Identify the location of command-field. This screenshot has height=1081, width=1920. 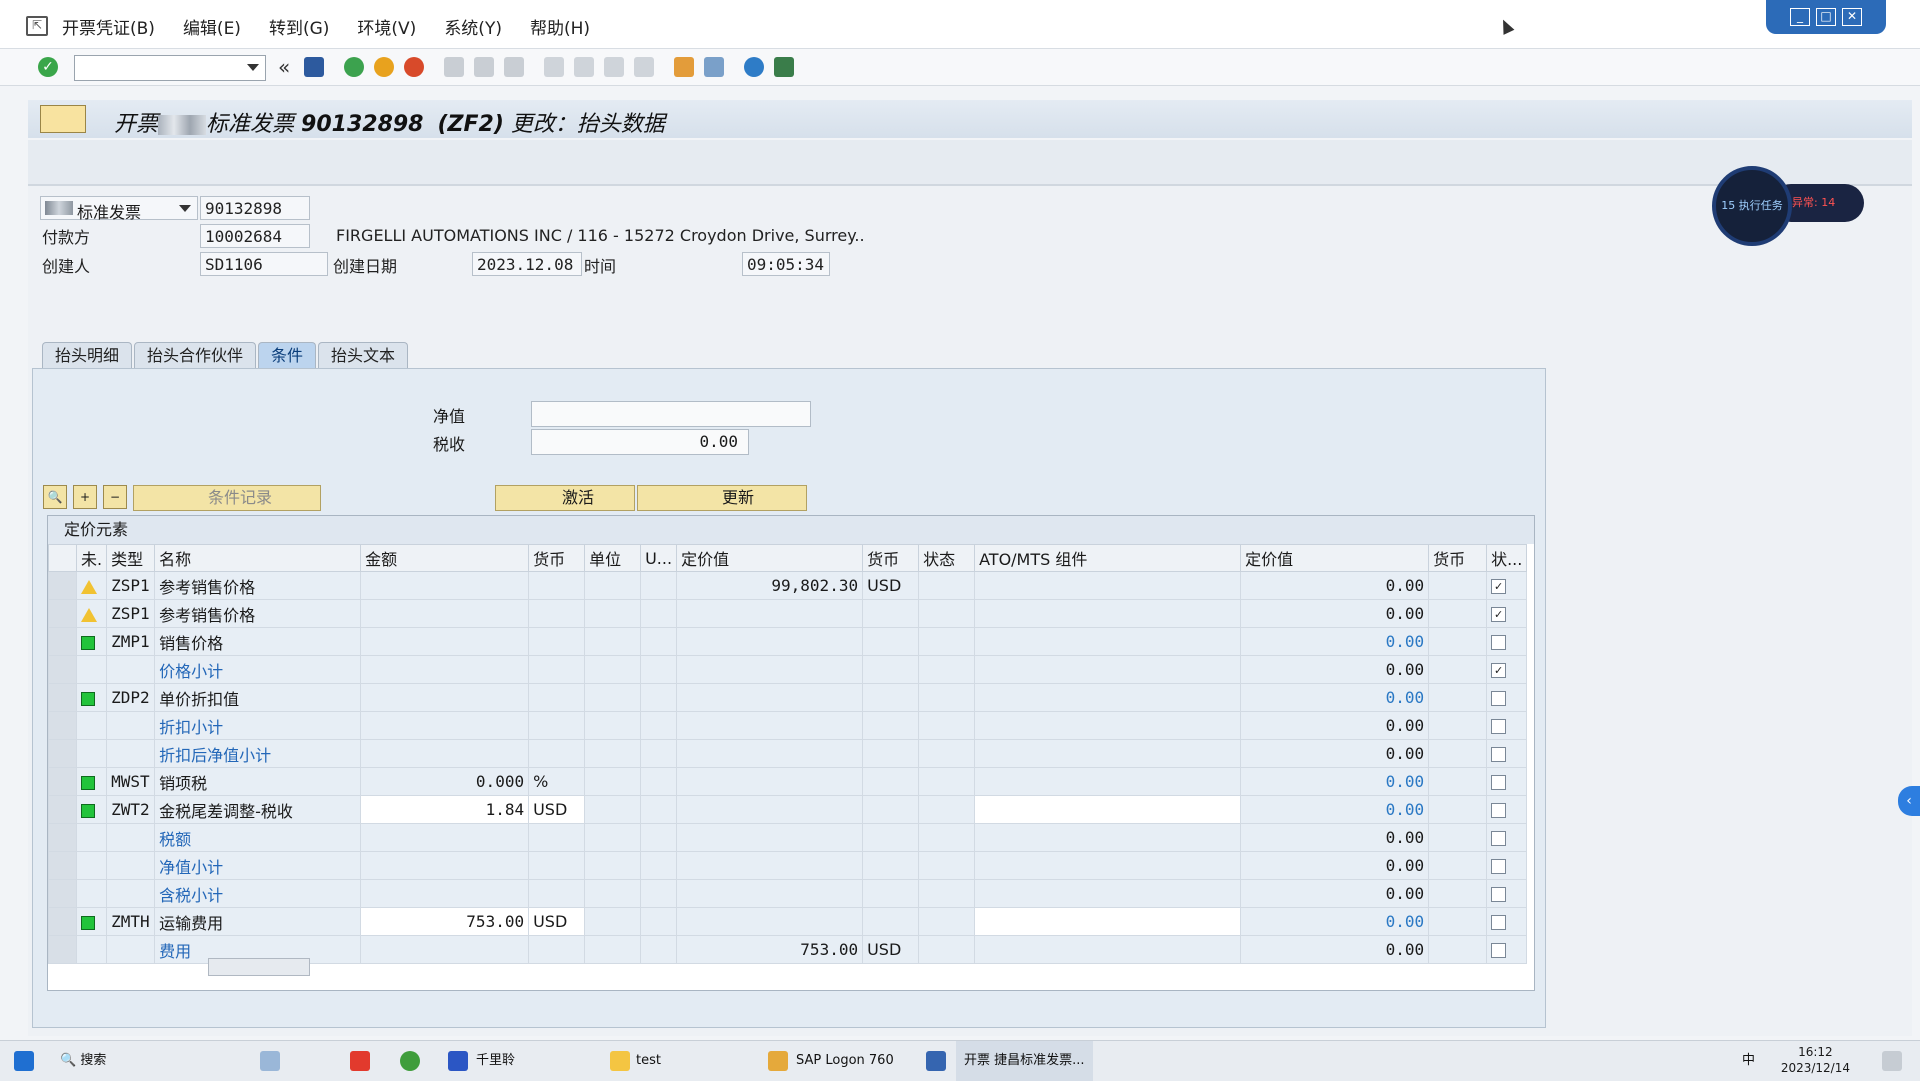
(170, 68).